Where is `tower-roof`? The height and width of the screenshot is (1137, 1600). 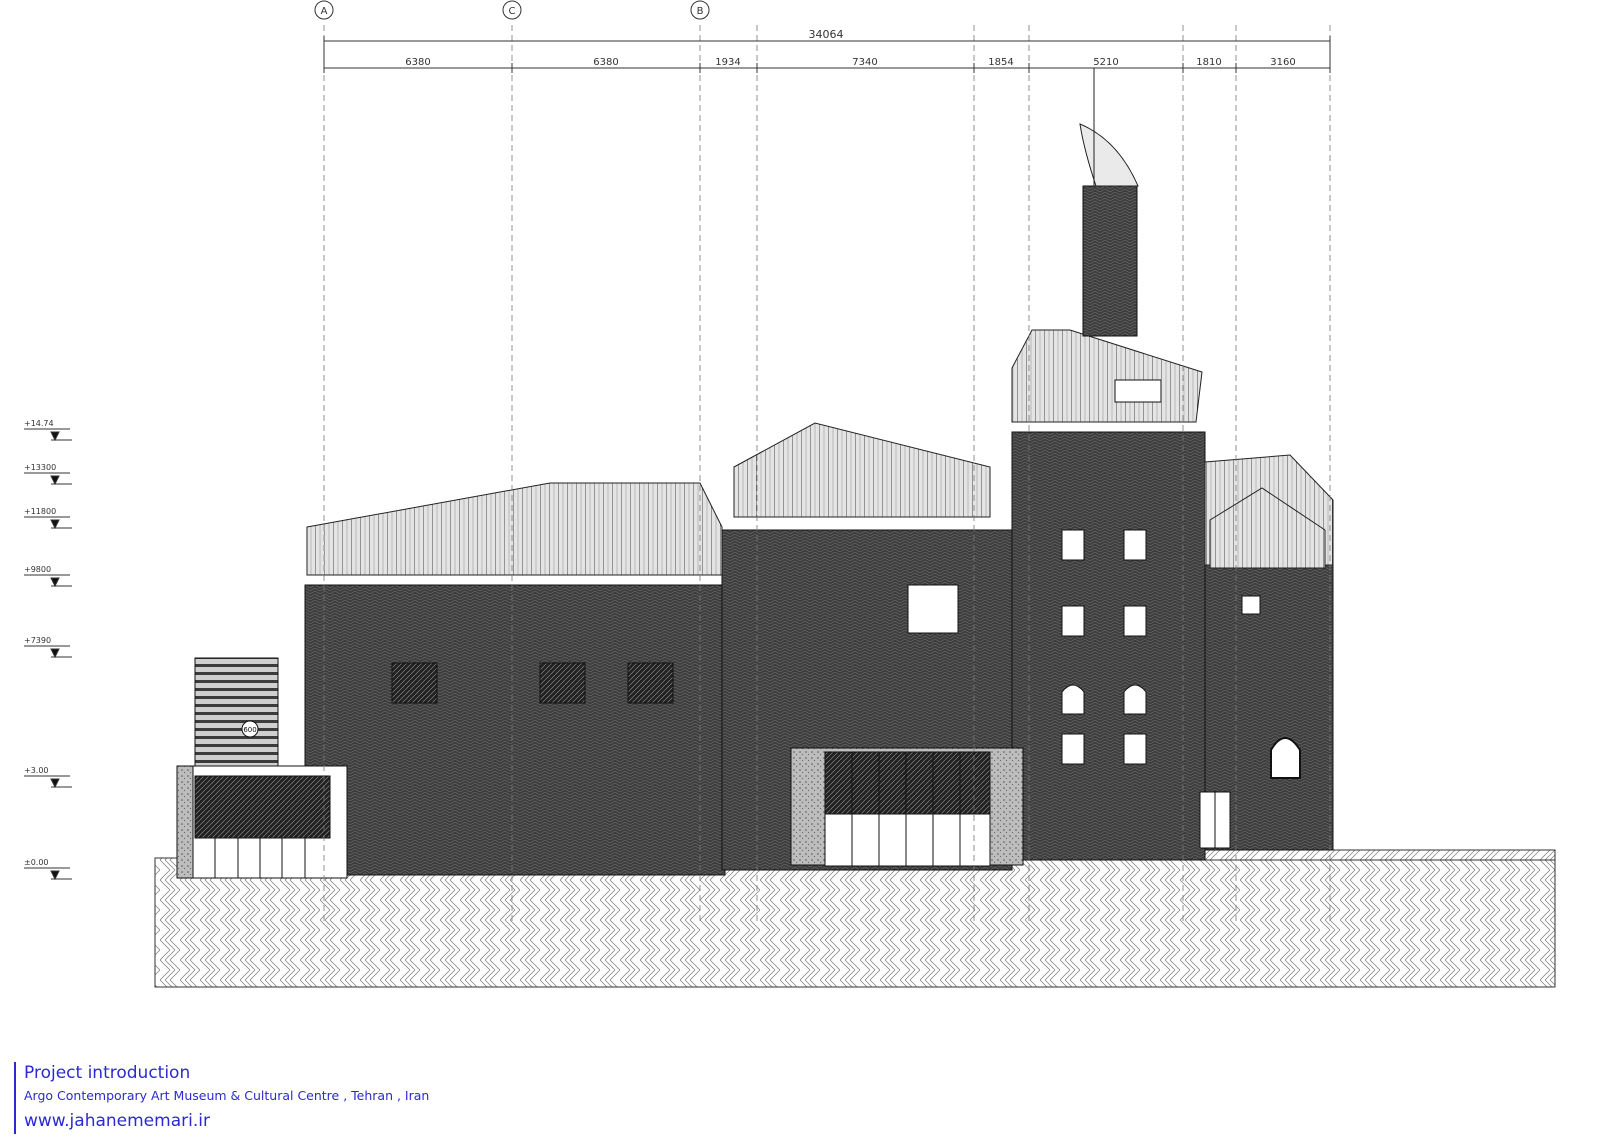
tower-roof is located at coordinates (1107, 376).